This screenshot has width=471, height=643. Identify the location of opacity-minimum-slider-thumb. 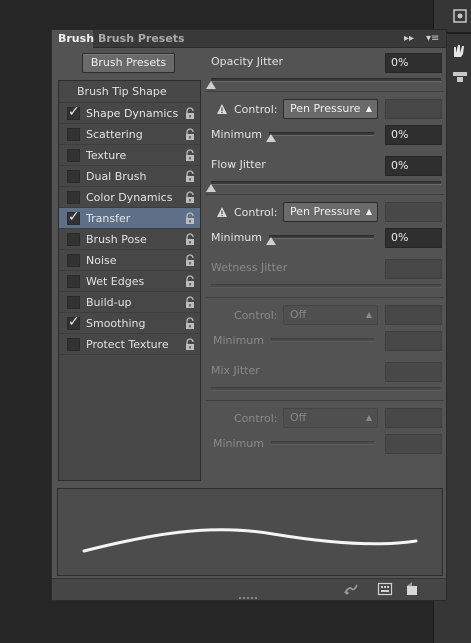
(271, 138).